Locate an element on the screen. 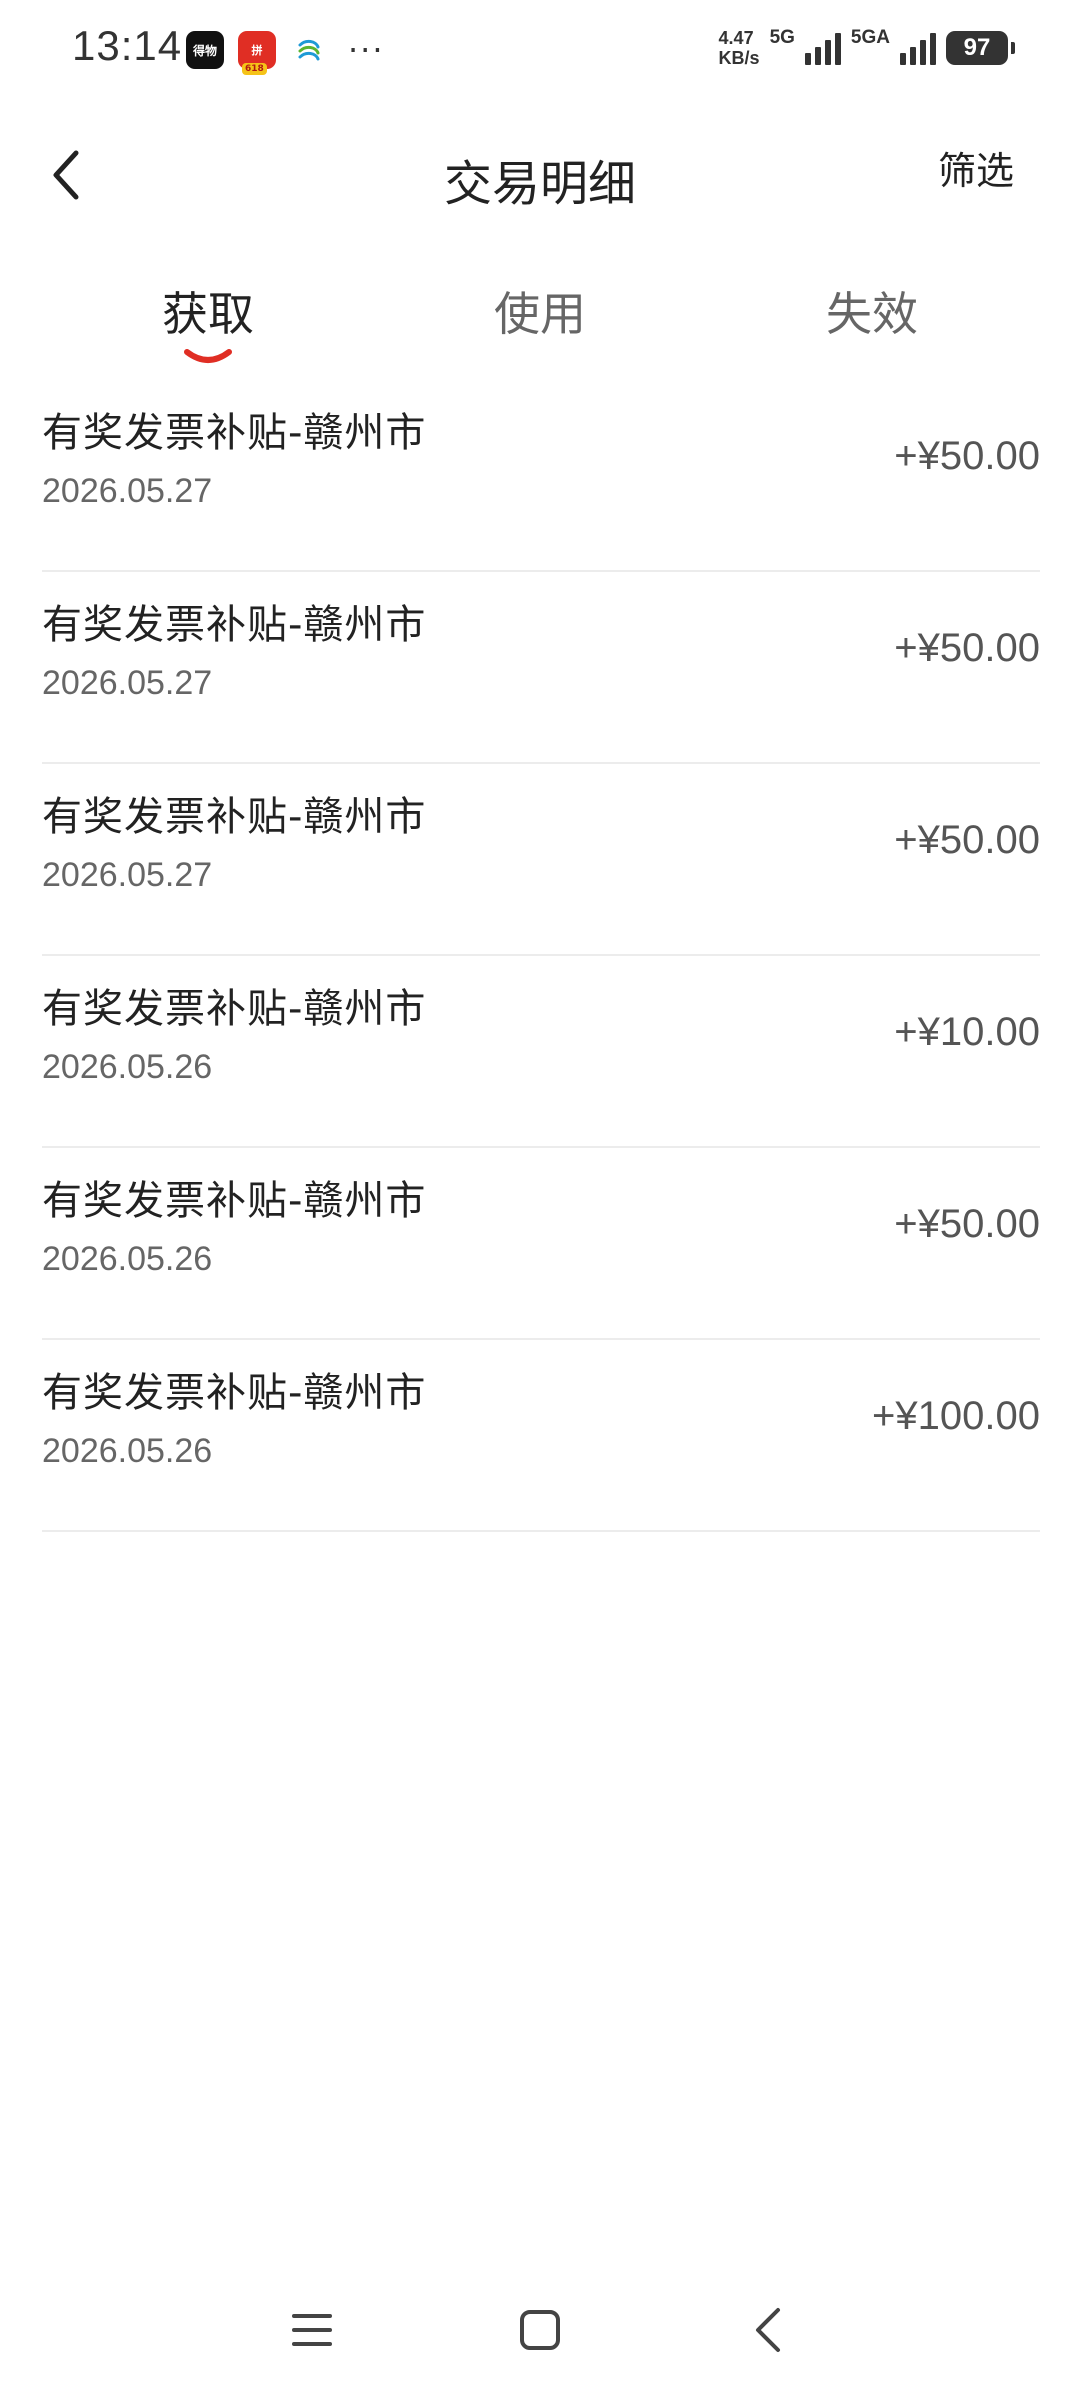  system-nav-bar is located at coordinates (540, 2330).